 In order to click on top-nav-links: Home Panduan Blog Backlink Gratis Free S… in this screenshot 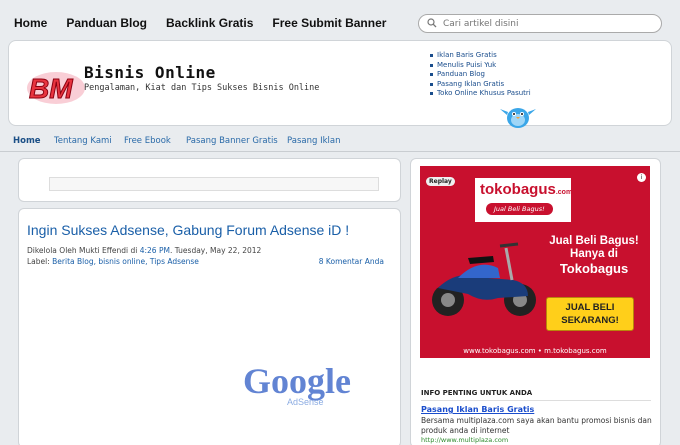, I will do `click(209, 23)`.